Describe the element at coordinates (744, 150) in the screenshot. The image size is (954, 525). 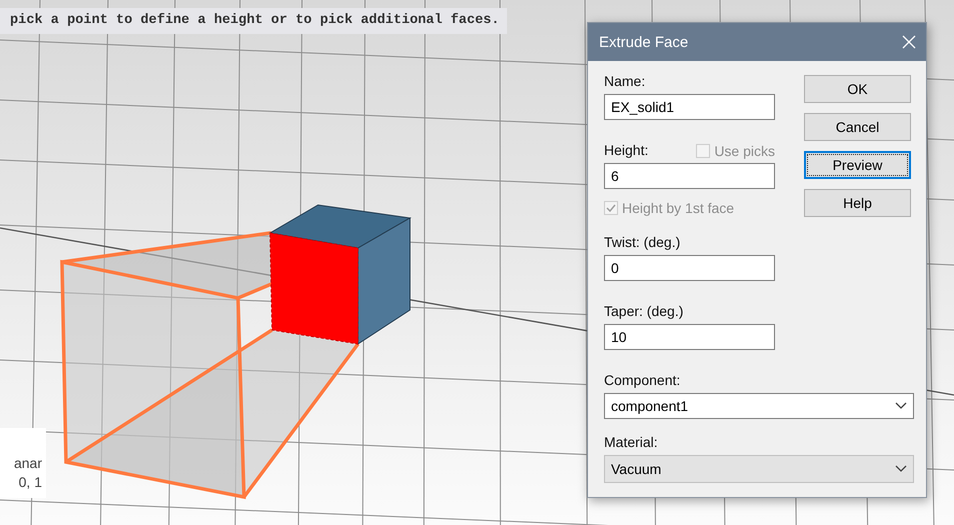
I see `checkbox-label: Use picks` at that location.